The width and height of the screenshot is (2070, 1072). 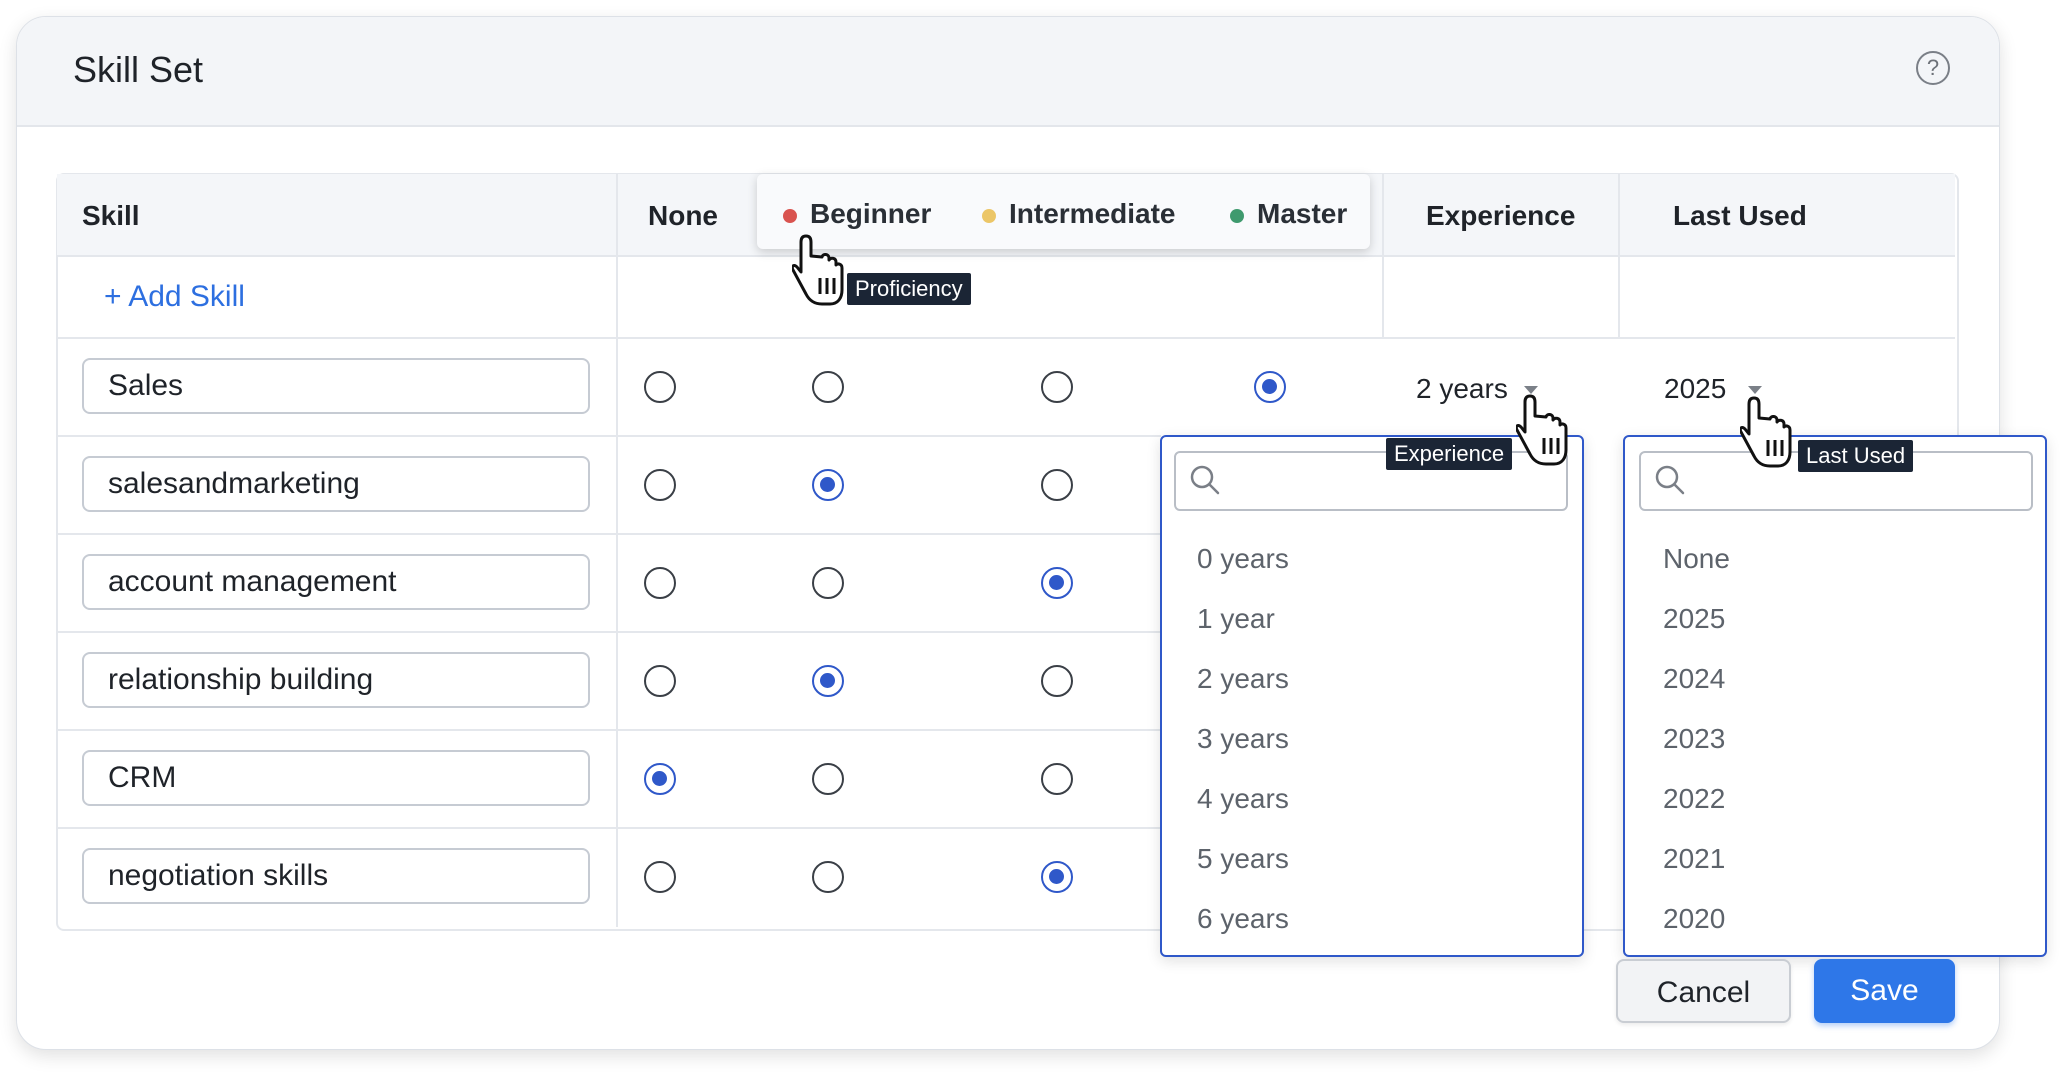 What do you see at coordinates (1740, 215) in the screenshot?
I see `column-header-last-used: Last Used` at bounding box center [1740, 215].